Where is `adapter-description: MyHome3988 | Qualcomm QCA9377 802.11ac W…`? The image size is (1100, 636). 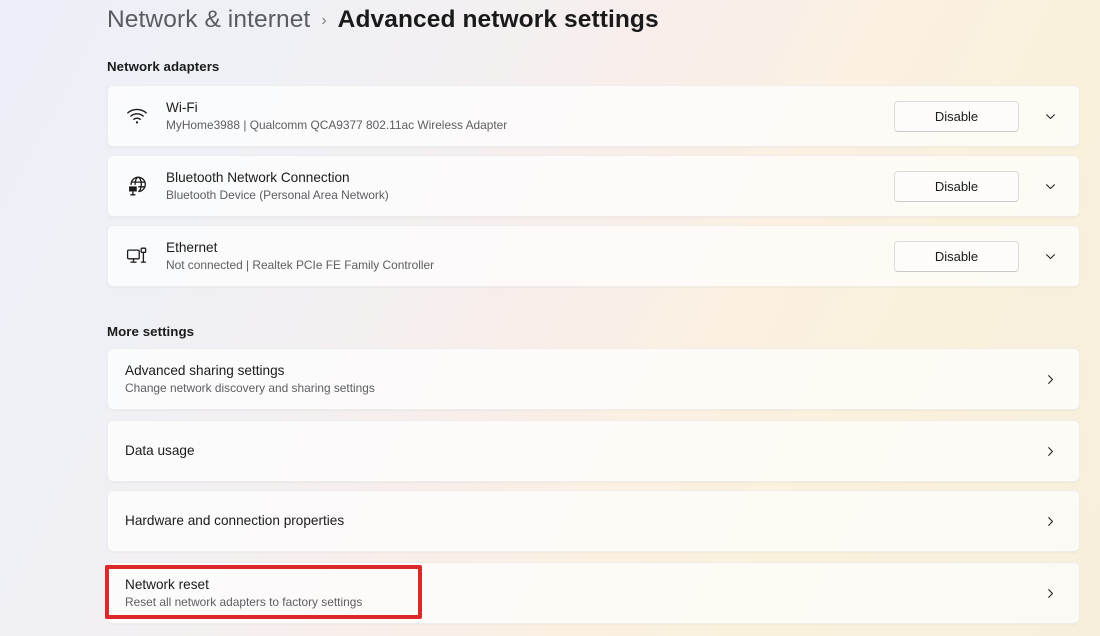
adapter-description: MyHome3988 | Qualcomm QCA9377 802.11ac W… is located at coordinates (337, 125).